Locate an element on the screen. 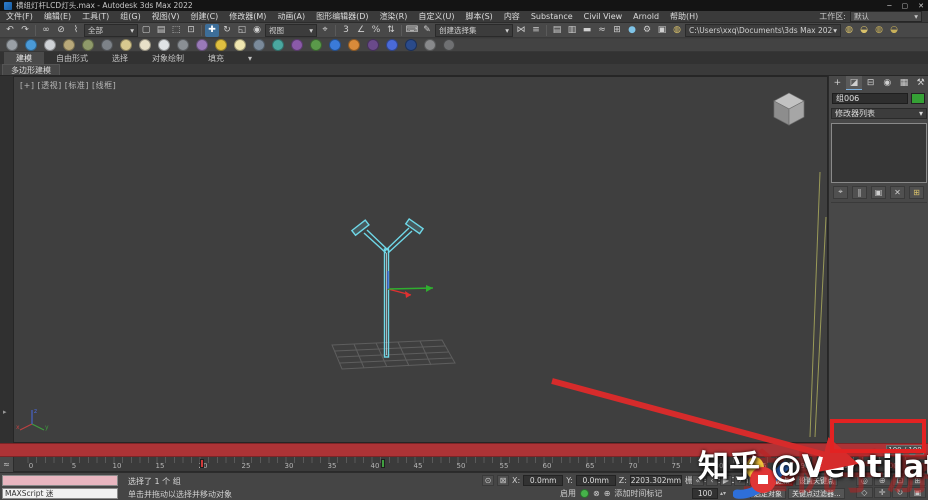 The width and height of the screenshot is (928, 500). make-unique-icon: ▣ is located at coordinates (878, 192).